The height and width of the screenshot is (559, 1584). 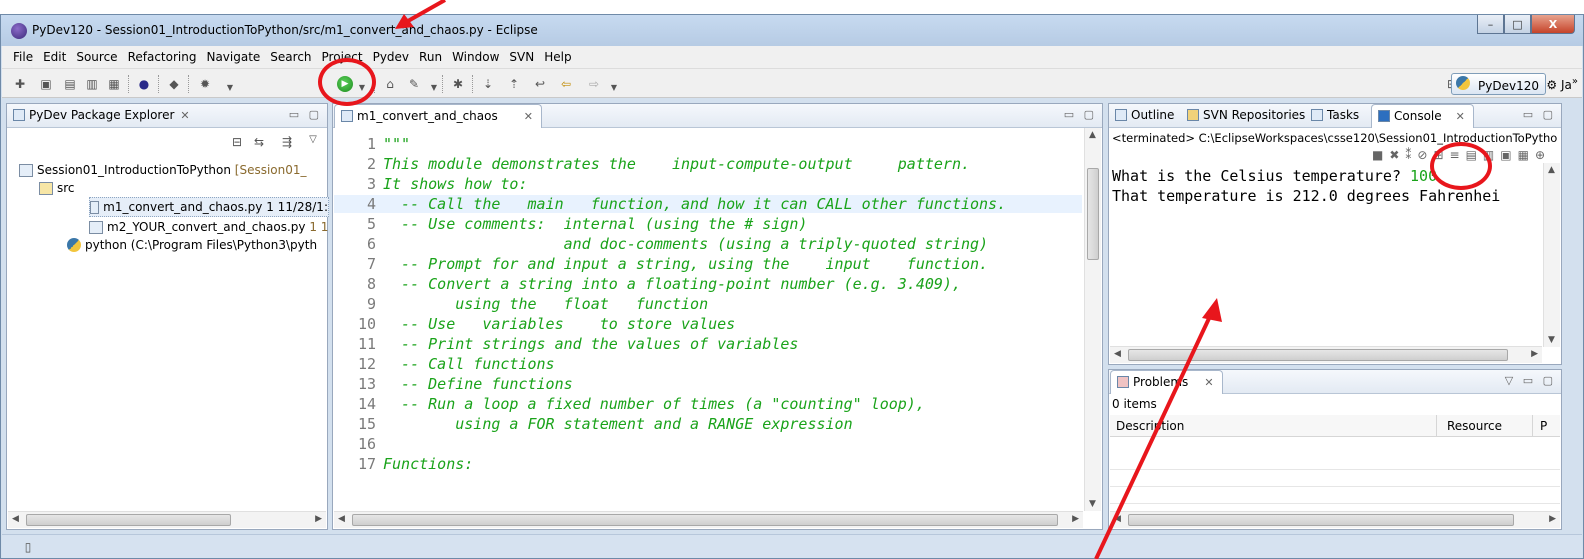 I want to click on minimize-button: –, so click(x=1490, y=24).